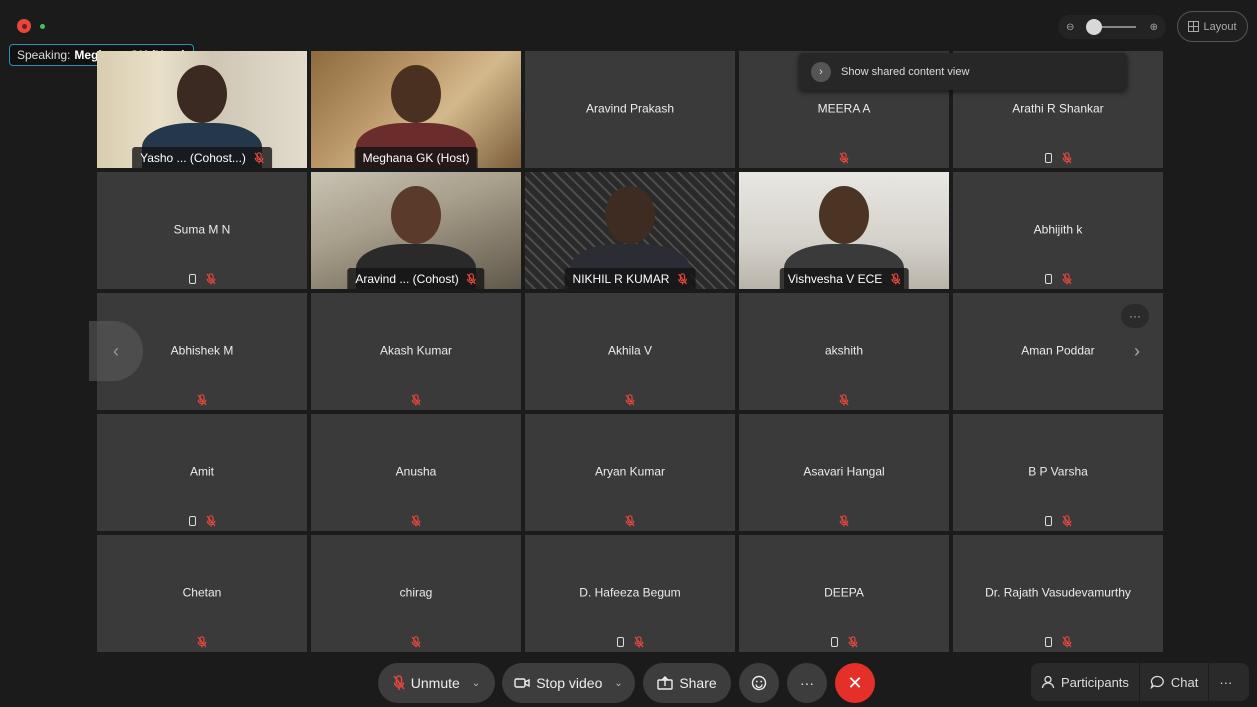 The image size is (1257, 707). Describe the element at coordinates (202, 593) in the screenshot. I see `participant-tile: Chetan` at that location.